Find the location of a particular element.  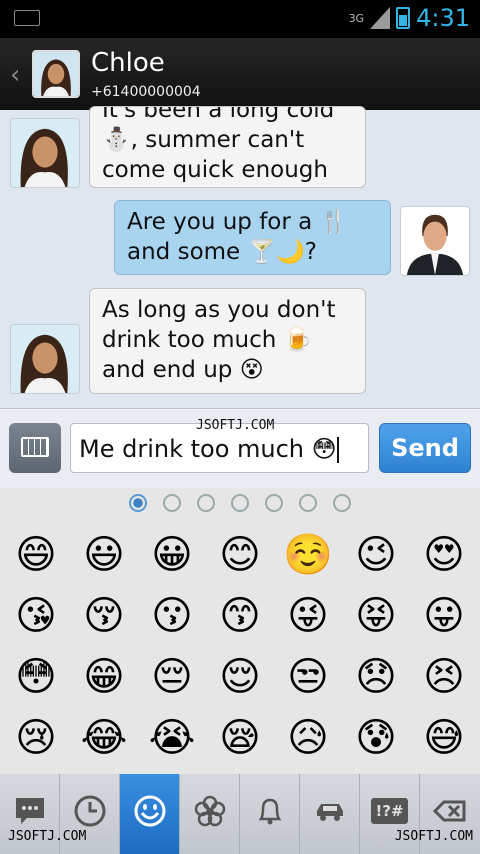

emoji-key: 😄 is located at coordinates (36, 554).